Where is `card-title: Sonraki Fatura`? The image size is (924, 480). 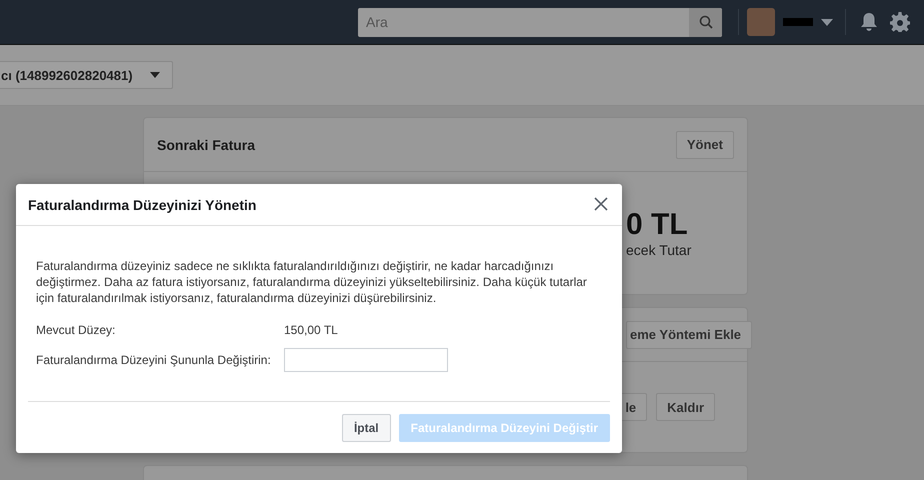 card-title: Sonraki Fatura is located at coordinates (206, 144).